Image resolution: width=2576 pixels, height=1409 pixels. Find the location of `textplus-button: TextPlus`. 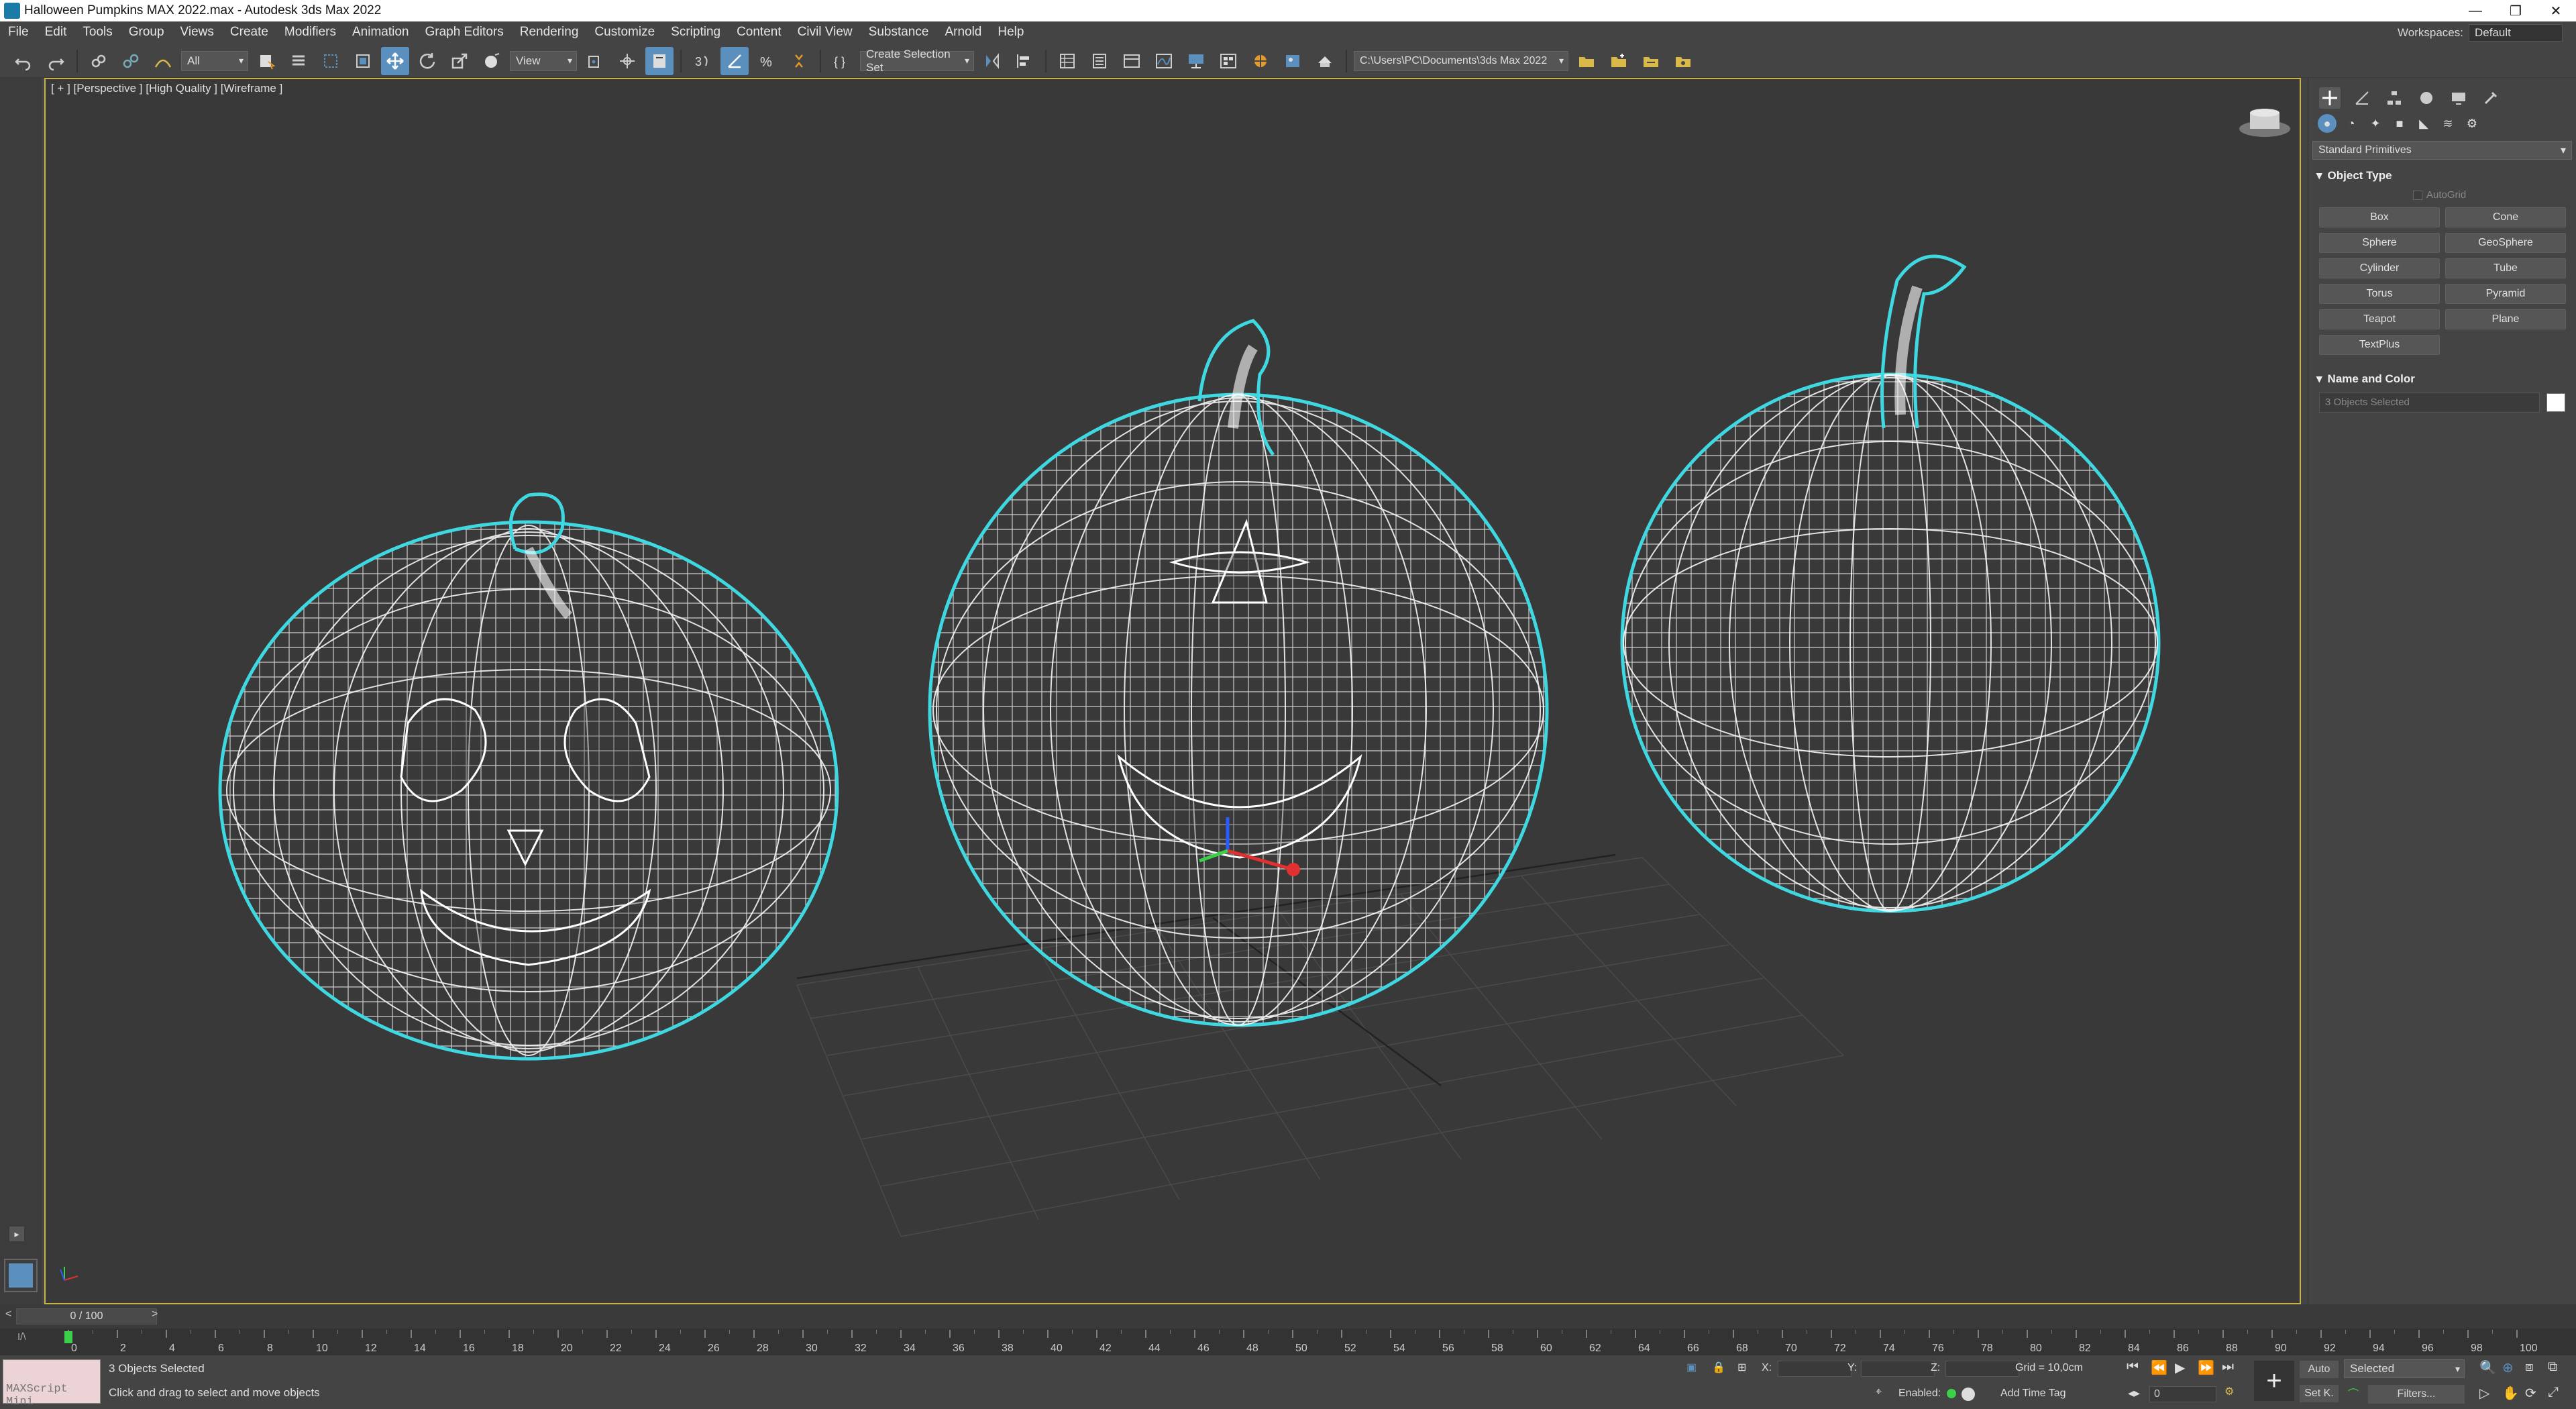

textplus-button: TextPlus is located at coordinates (2379, 345).